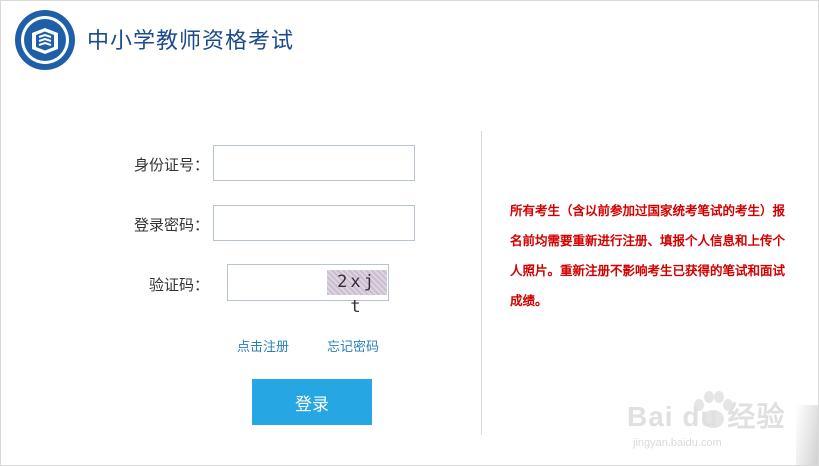  Describe the element at coordinates (314, 163) in the screenshot. I see `id-number-input` at that location.